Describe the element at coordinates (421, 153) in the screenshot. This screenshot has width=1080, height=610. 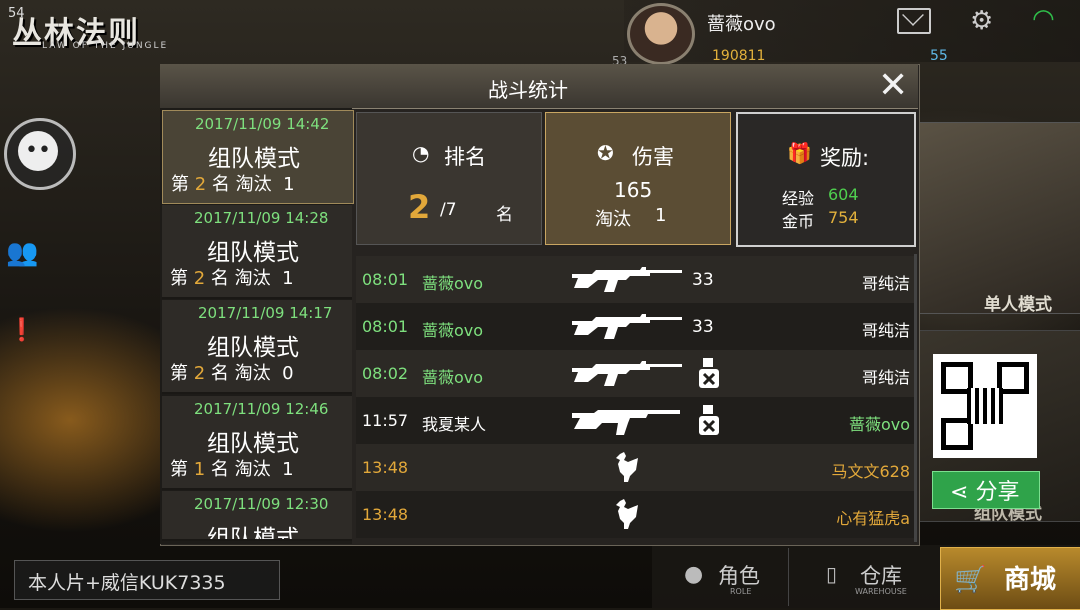
I see `rank-icon: ◔` at that location.